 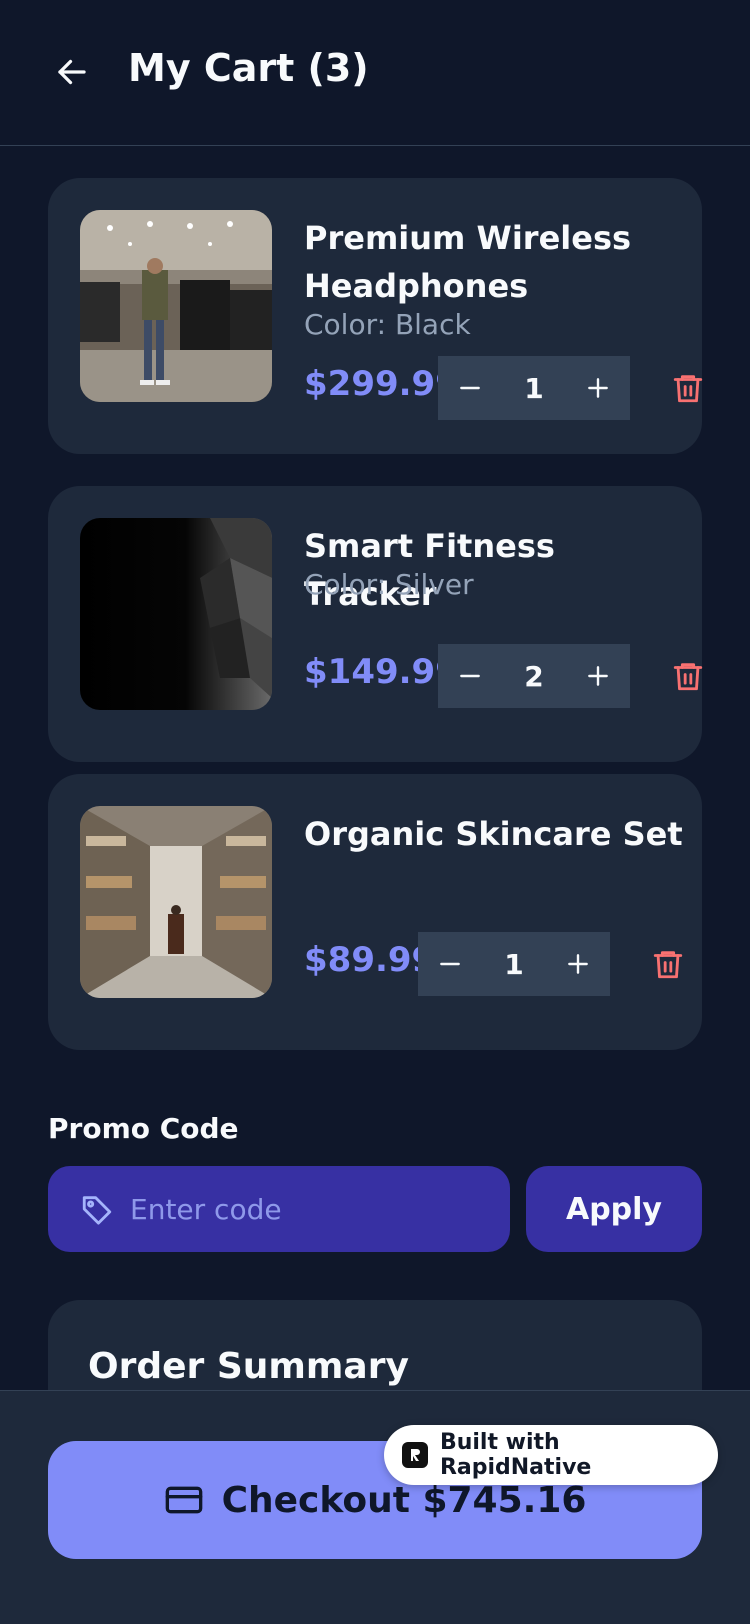 What do you see at coordinates (310, 1209) in the screenshot?
I see `promo-code-input` at bounding box center [310, 1209].